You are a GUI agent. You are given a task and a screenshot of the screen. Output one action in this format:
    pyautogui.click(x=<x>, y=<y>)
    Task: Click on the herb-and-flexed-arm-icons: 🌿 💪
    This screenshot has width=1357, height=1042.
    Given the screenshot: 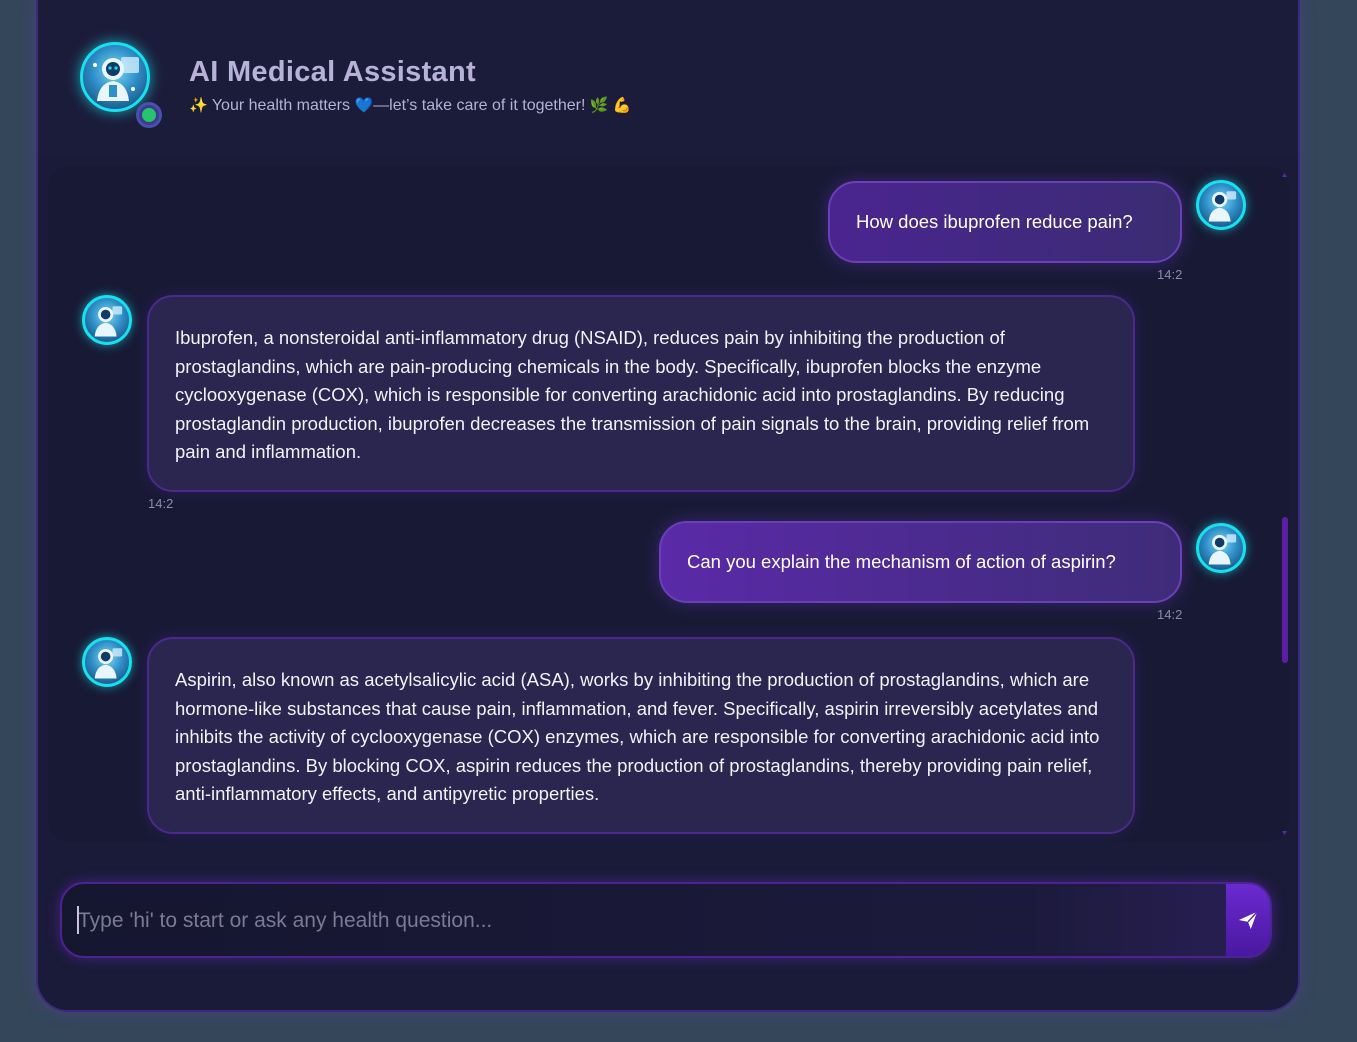 What is the action you would take?
    pyautogui.click(x=610, y=105)
    